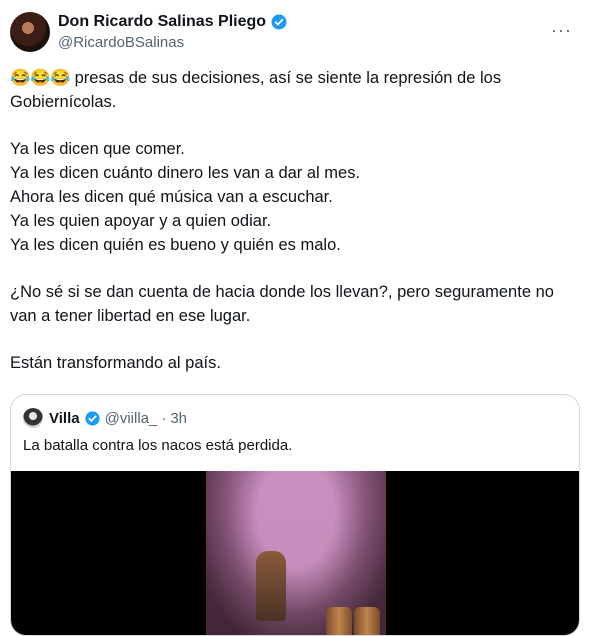 This screenshot has width=589, height=636. Describe the element at coordinates (130, 316) in the screenshot. I see `tweet-line: van a tener libertad en ese lugar.` at that location.